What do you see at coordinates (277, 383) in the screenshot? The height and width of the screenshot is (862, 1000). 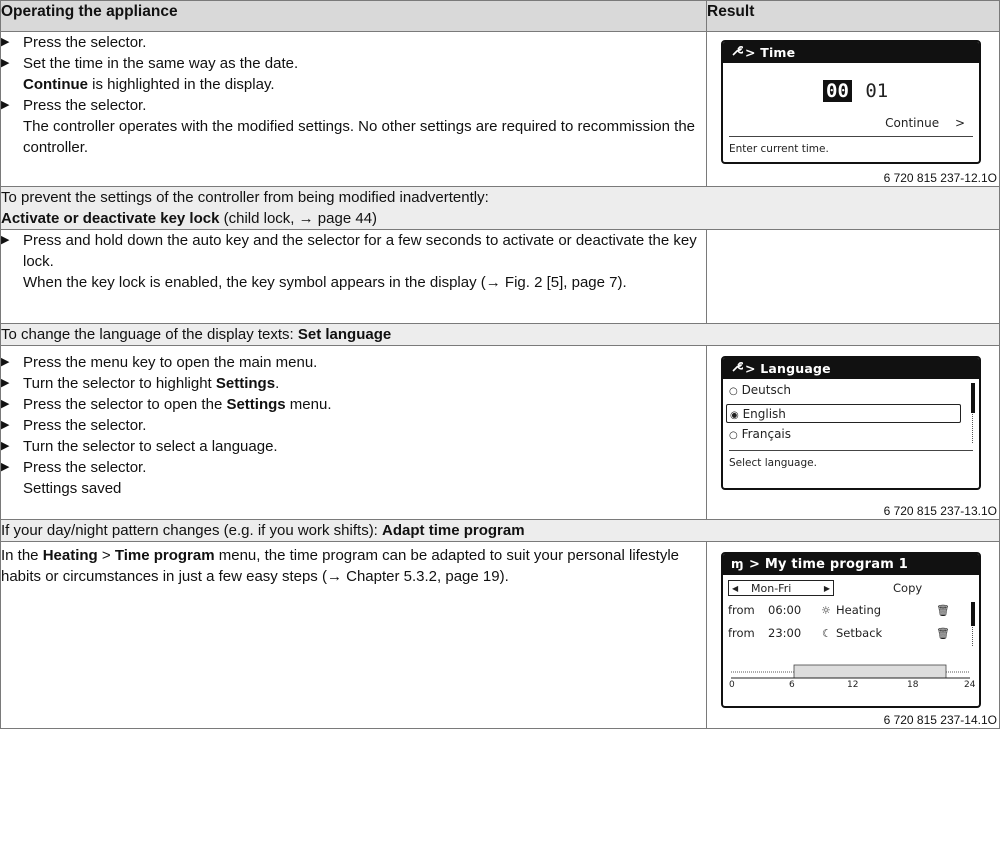 I see `step-text-end: .` at bounding box center [277, 383].